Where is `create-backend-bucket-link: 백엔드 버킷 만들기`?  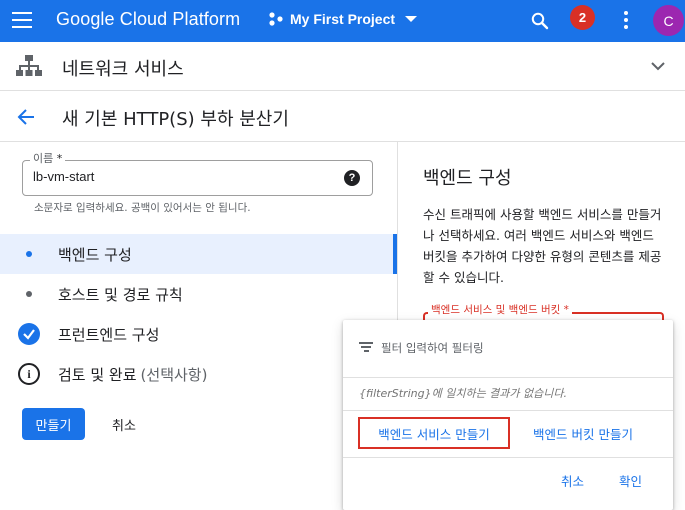
create-backend-bucket-link: 백엔드 버킷 만들기 is located at coordinates (583, 433).